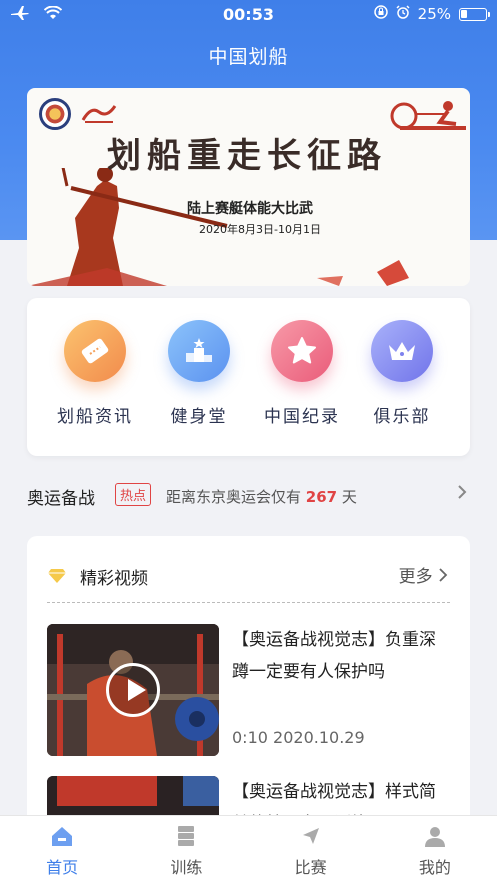 The height and width of the screenshot is (883, 497). What do you see at coordinates (434, 867) in the screenshot?
I see `tab-label: 我的` at bounding box center [434, 867].